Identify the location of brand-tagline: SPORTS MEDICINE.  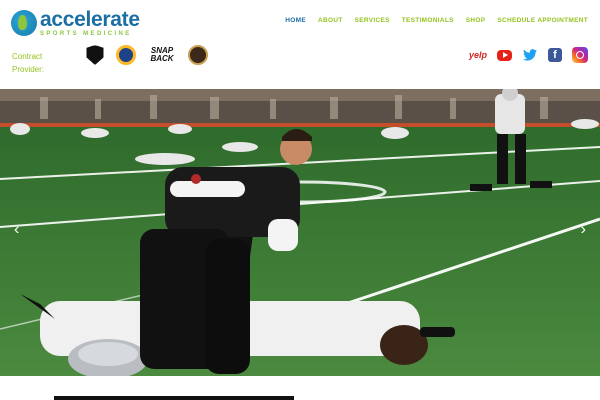
(86, 34).